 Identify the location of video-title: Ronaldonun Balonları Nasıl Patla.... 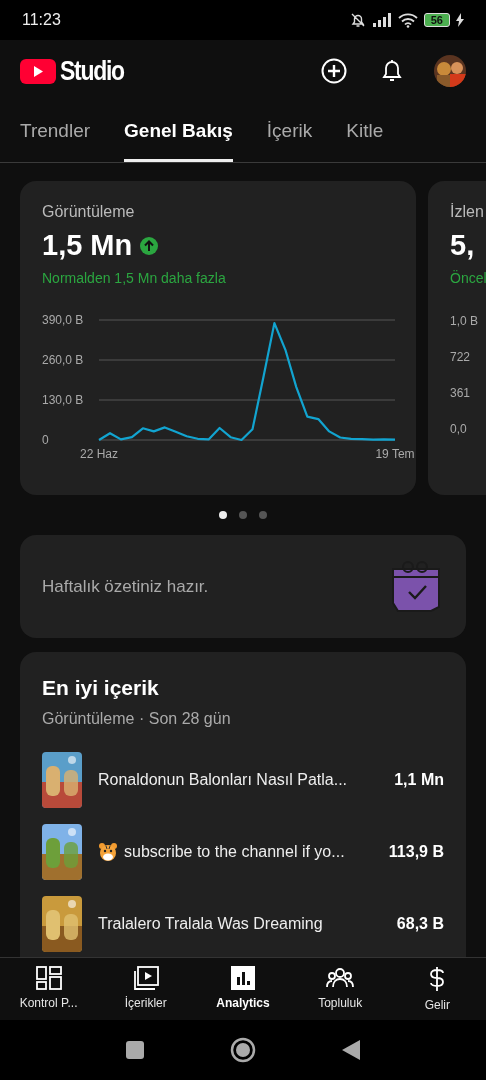
(223, 780).